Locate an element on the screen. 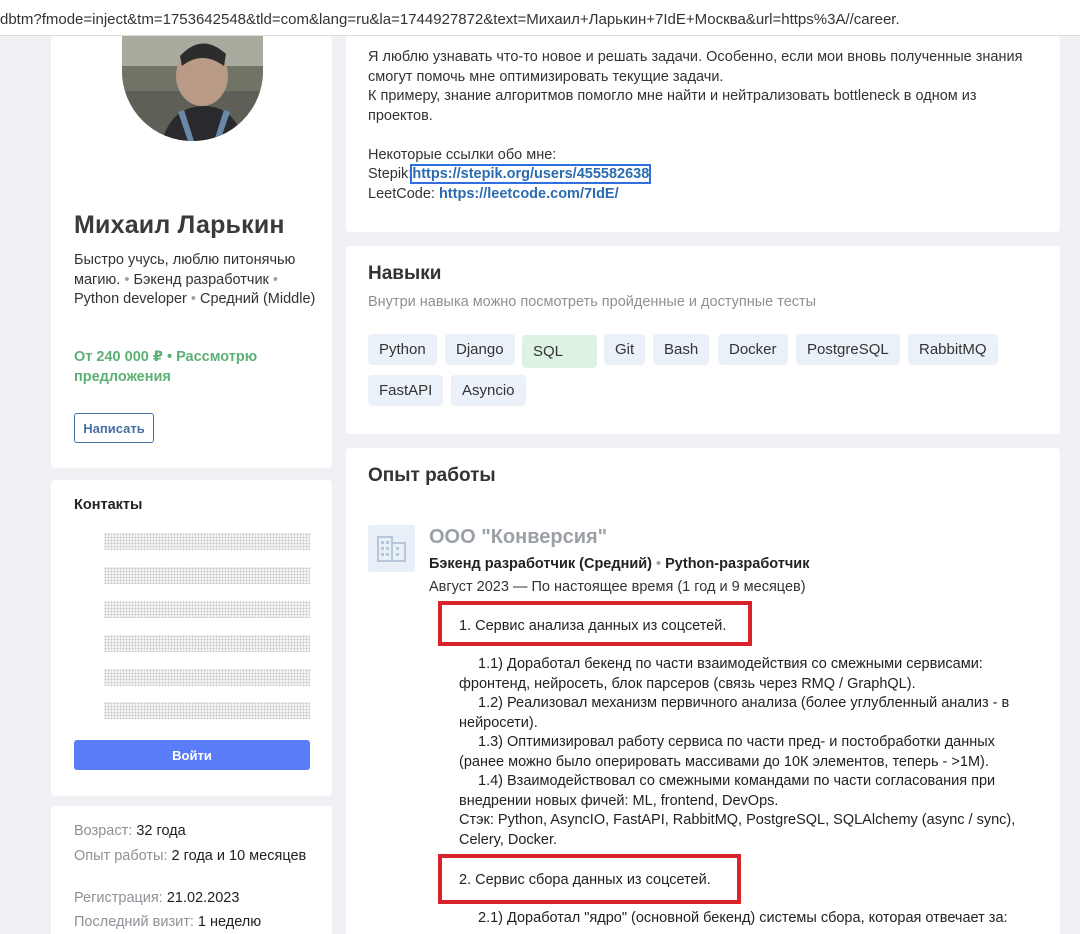 The height and width of the screenshot is (934, 1080). login-button: Войти is located at coordinates (192, 755).